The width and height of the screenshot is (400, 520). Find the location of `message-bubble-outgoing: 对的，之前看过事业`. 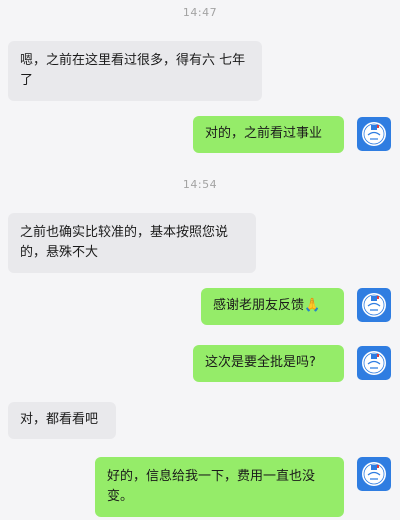

message-bubble-outgoing: 对的，之前看过事业 is located at coordinates (268, 134).